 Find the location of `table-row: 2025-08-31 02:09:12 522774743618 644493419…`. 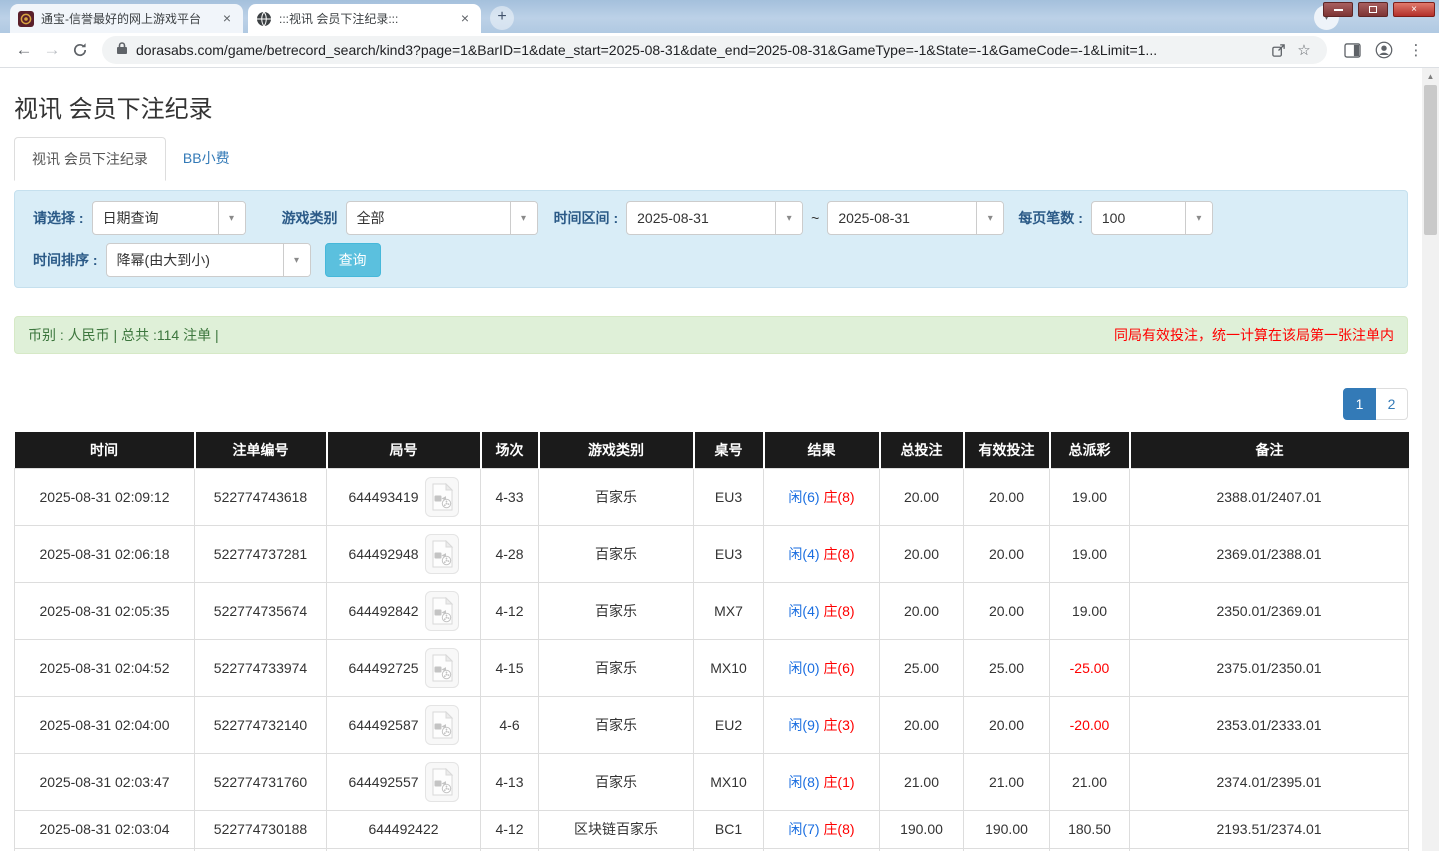

table-row: 2025-08-31 02:09:12 522774743618 644493419… is located at coordinates (711, 496).